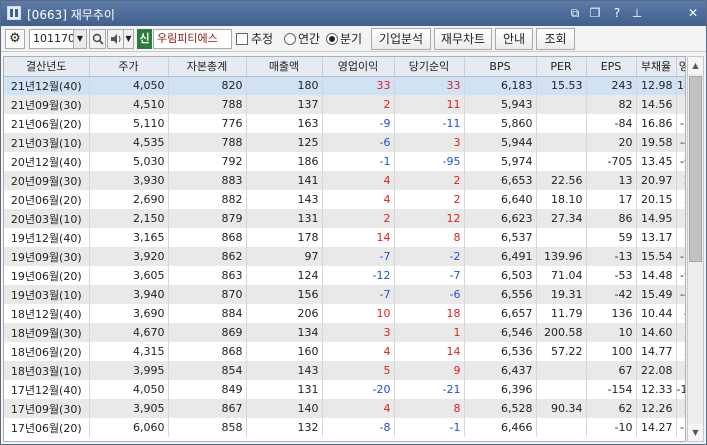  I want to click on table-cell: 33, so click(429, 85).